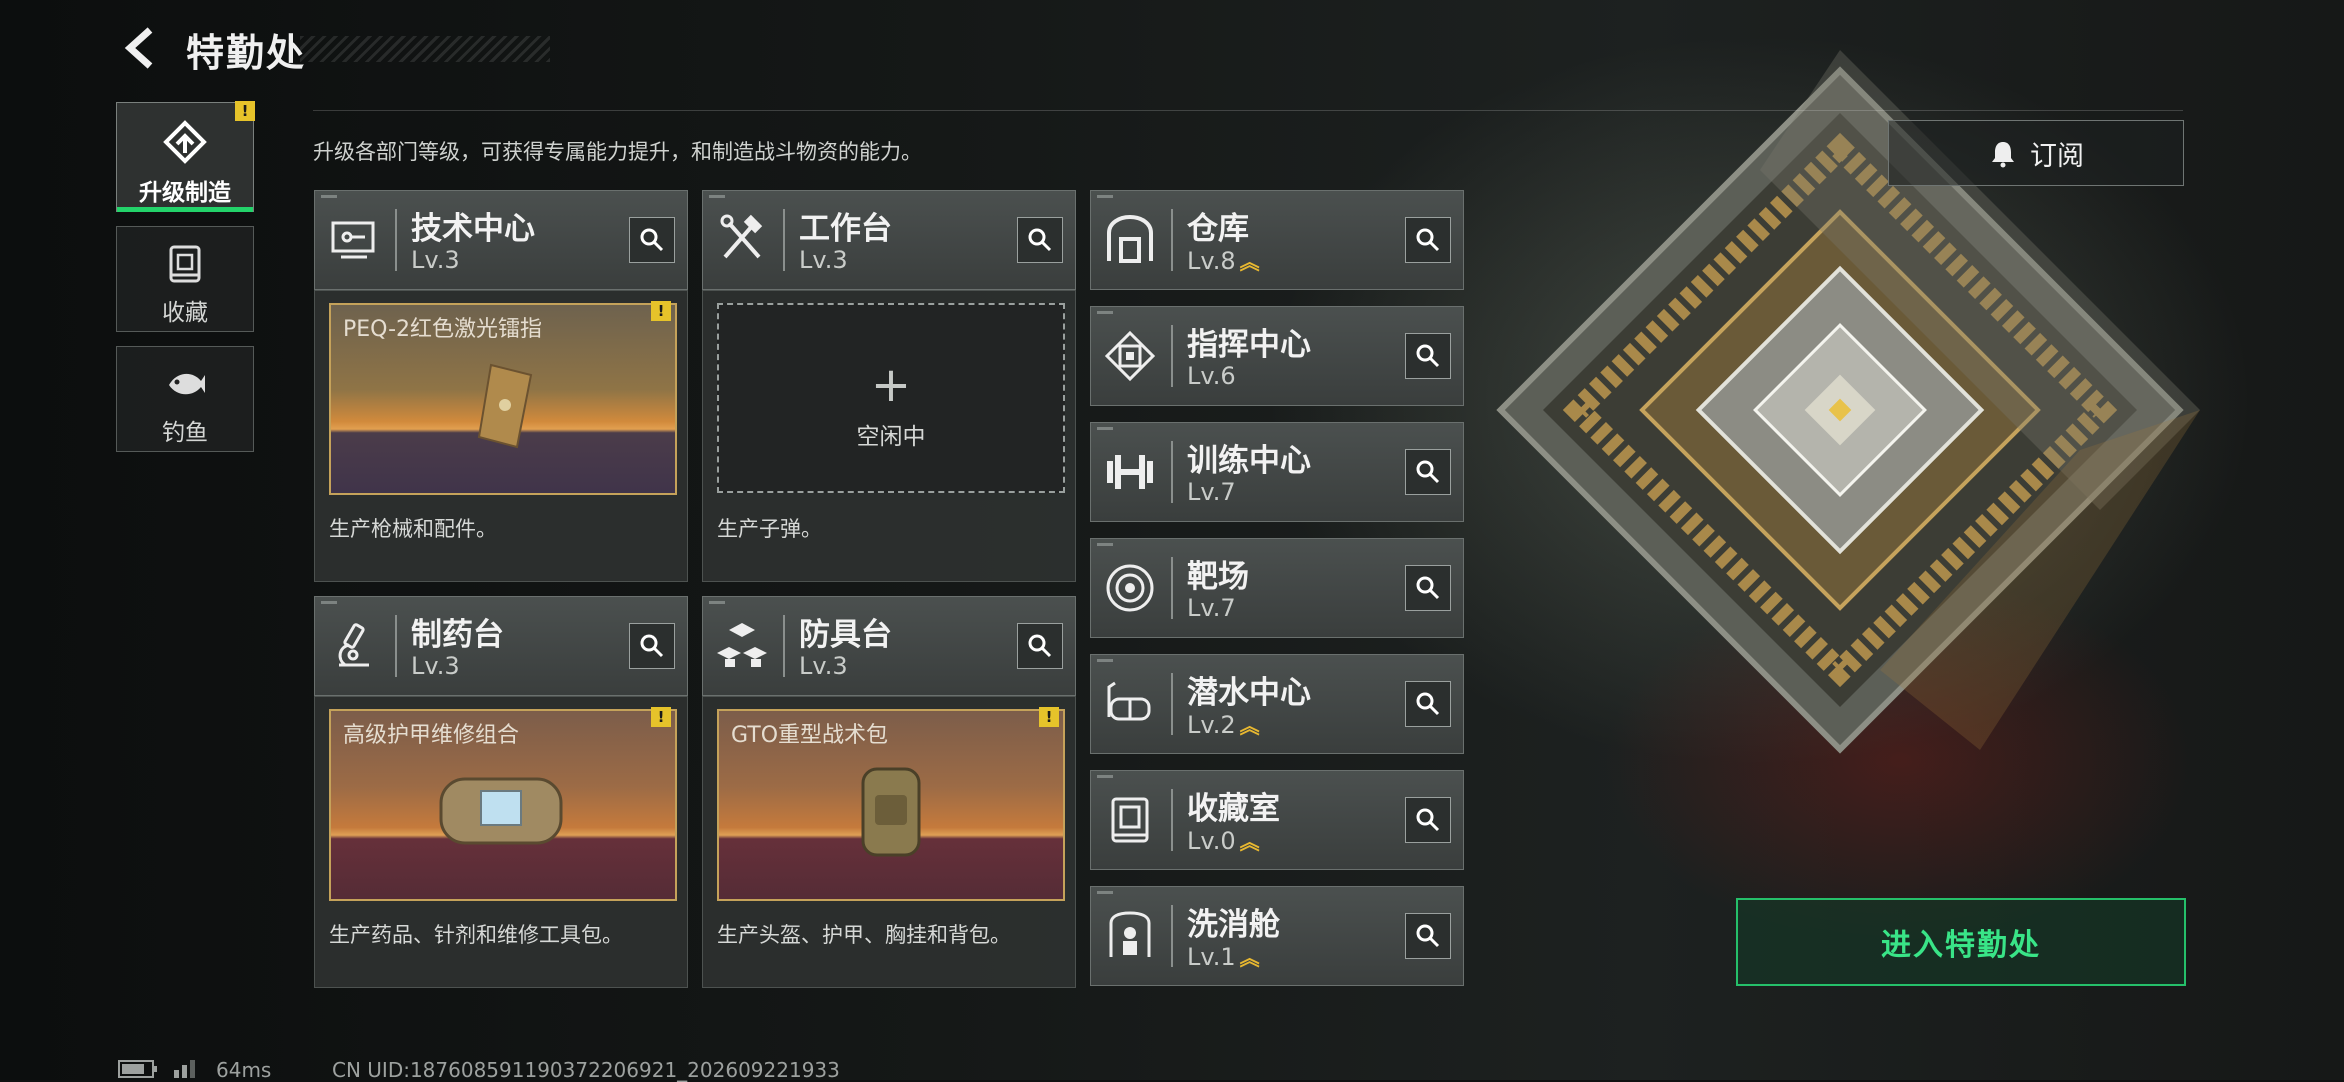 The image size is (2344, 1082). I want to click on collection-icon, so click(185, 264).